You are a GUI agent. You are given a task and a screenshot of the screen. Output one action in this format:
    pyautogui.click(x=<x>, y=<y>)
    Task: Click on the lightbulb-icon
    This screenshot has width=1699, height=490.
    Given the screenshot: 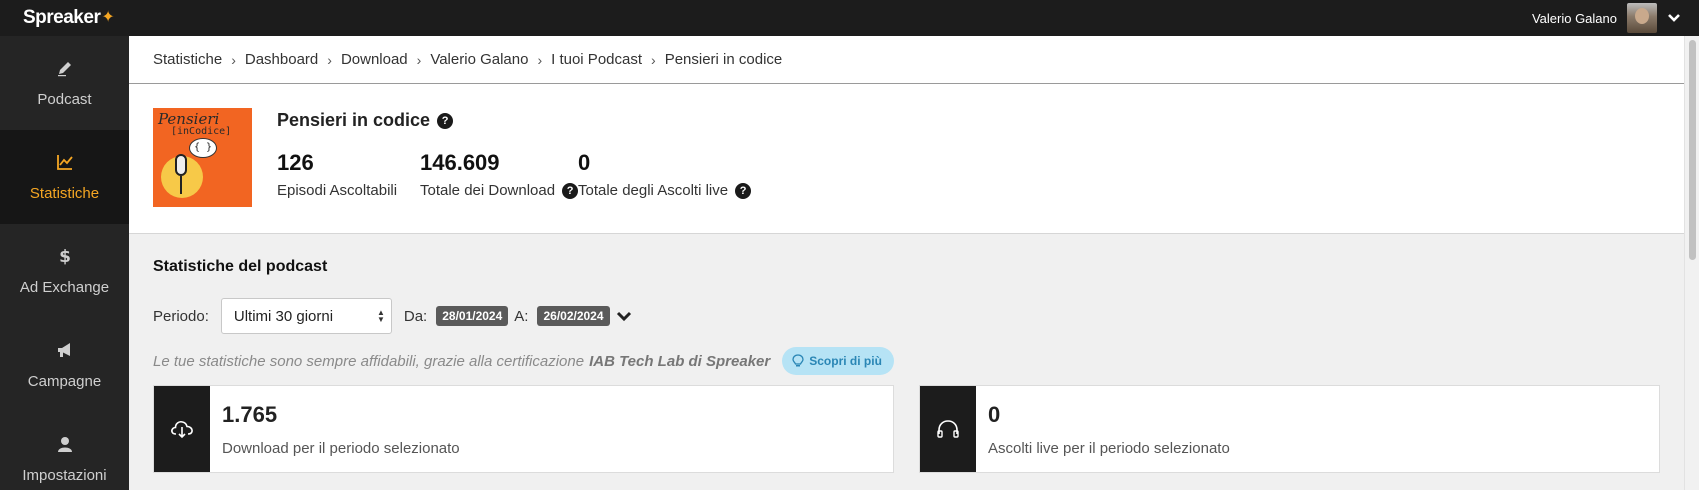 What is the action you would take?
    pyautogui.click(x=798, y=360)
    